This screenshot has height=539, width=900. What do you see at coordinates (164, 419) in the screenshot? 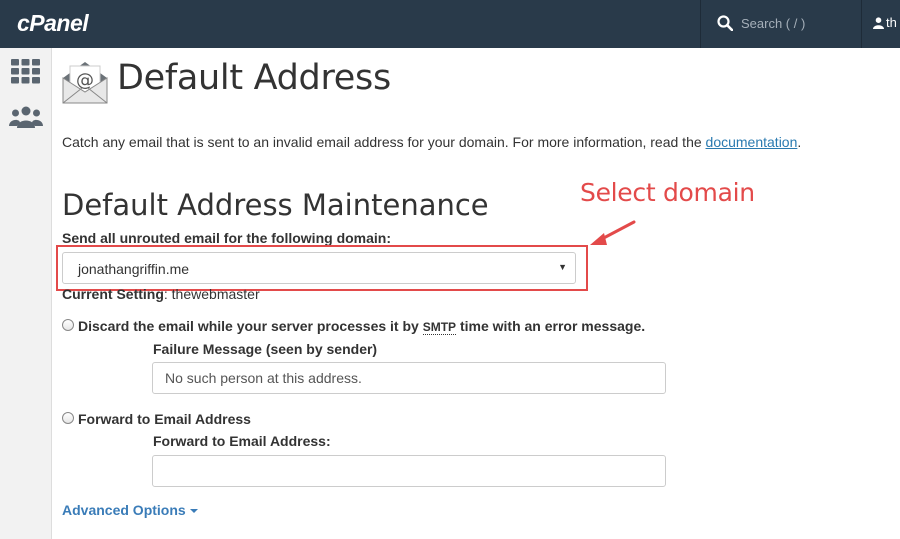
I see `forward-radio-label: Forward to Email Address` at bounding box center [164, 419].